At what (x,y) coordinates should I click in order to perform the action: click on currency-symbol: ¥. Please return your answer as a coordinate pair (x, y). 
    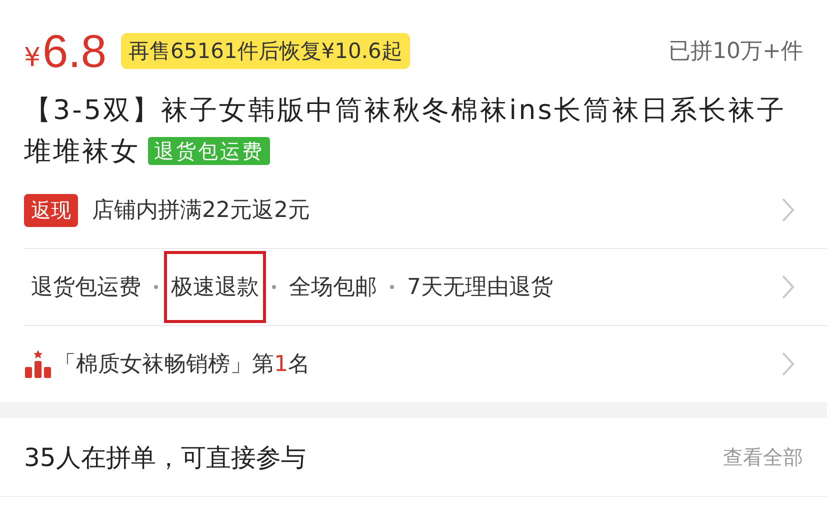
    Looking at the image, I should click on (32, 58).